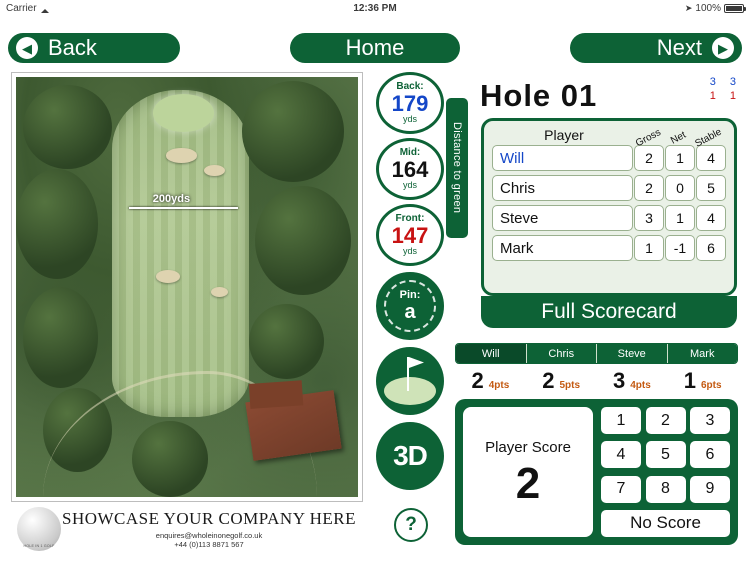  Describe the element at coordinates (562, 218) in the screenshot. I see `player-name-cell: Steve` at that location.